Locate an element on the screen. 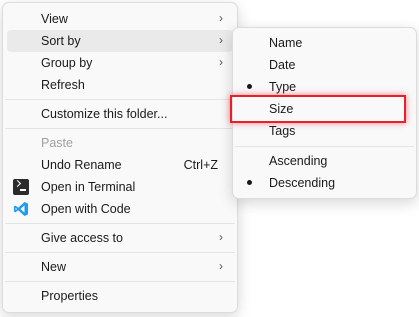 This screenshot has width=419, height=317. sort-option-label: Date is located at coordinates (282, 65).